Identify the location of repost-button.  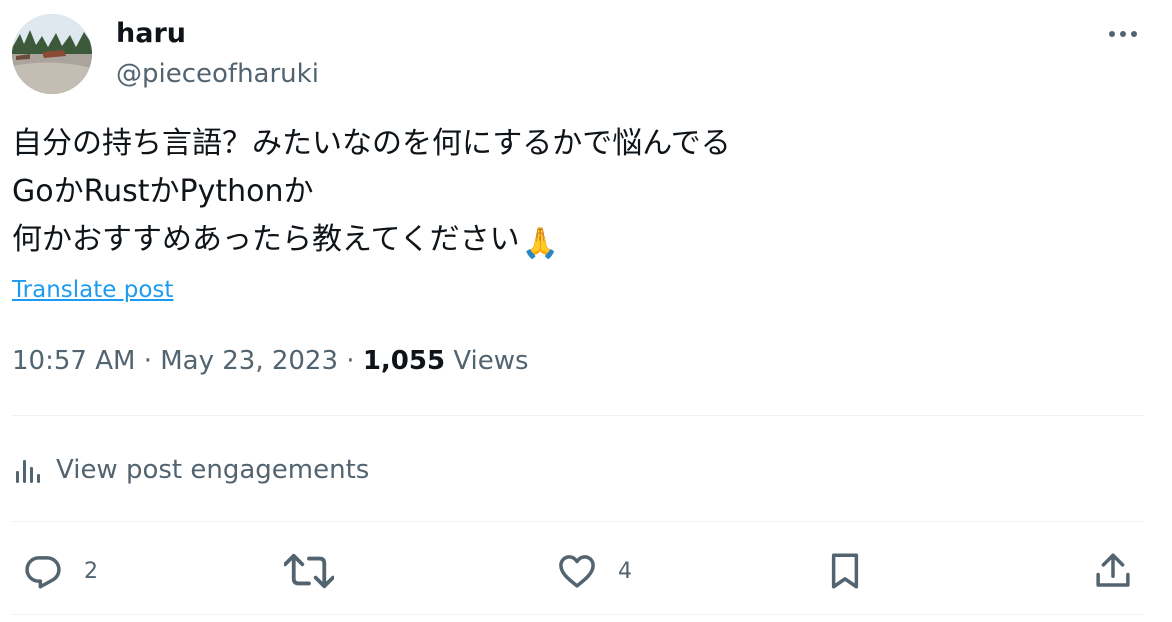
(319, 571).